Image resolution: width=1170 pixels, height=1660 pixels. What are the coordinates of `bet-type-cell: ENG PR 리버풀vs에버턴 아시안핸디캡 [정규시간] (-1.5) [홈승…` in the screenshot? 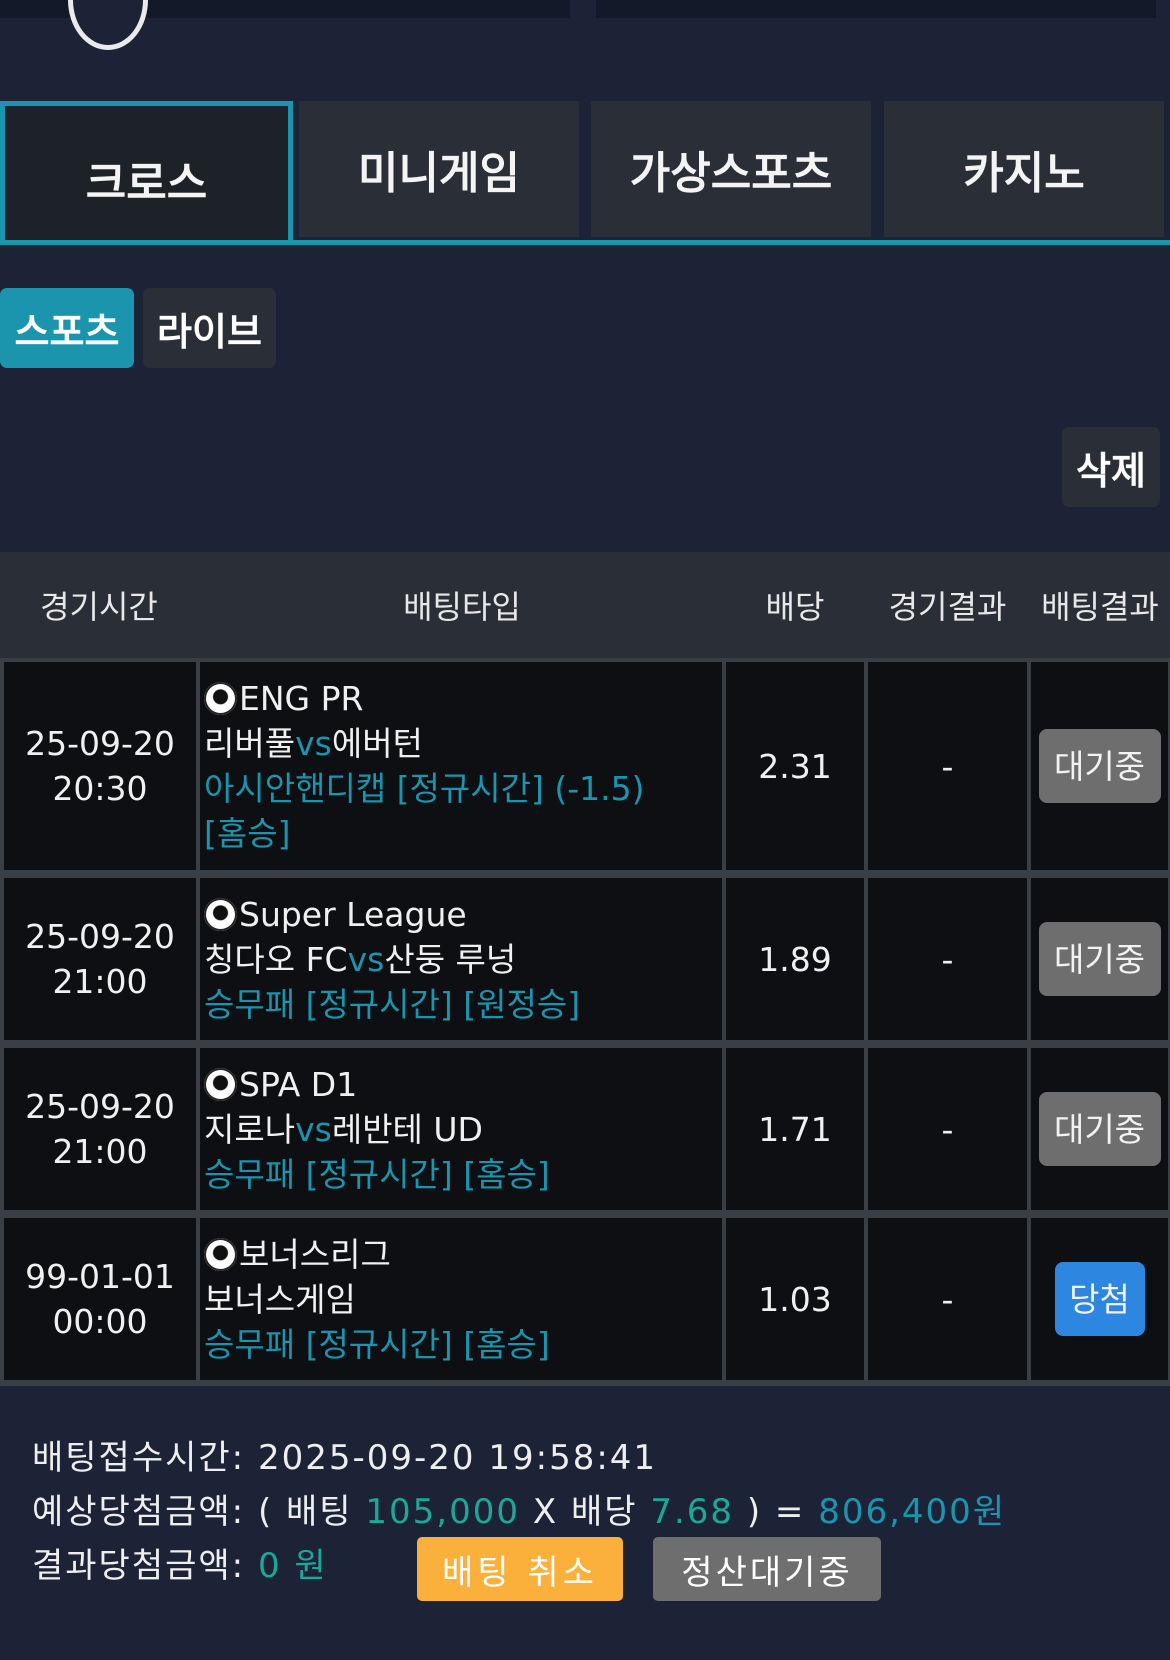 It's located at (461, 766).